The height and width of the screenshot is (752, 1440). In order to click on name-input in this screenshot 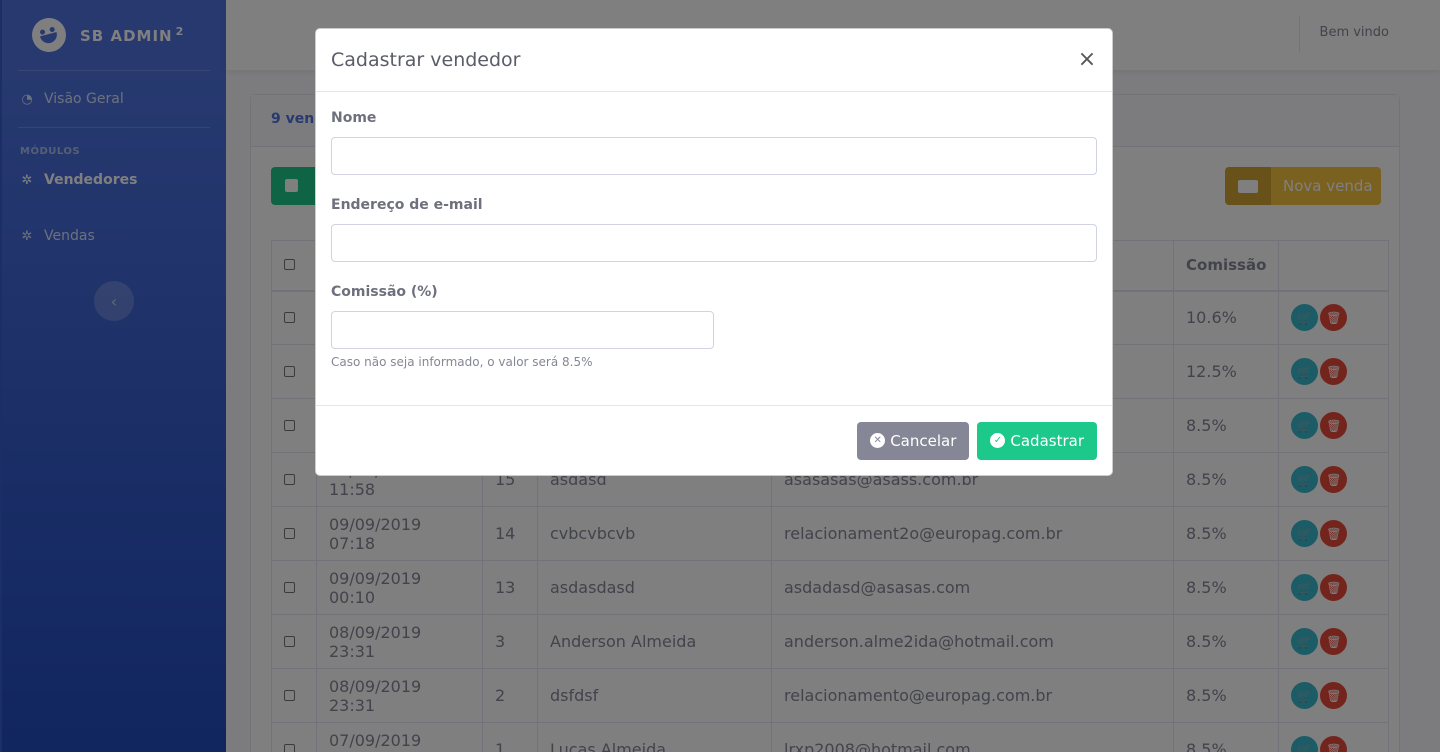, I will do `click(714, 156)`.